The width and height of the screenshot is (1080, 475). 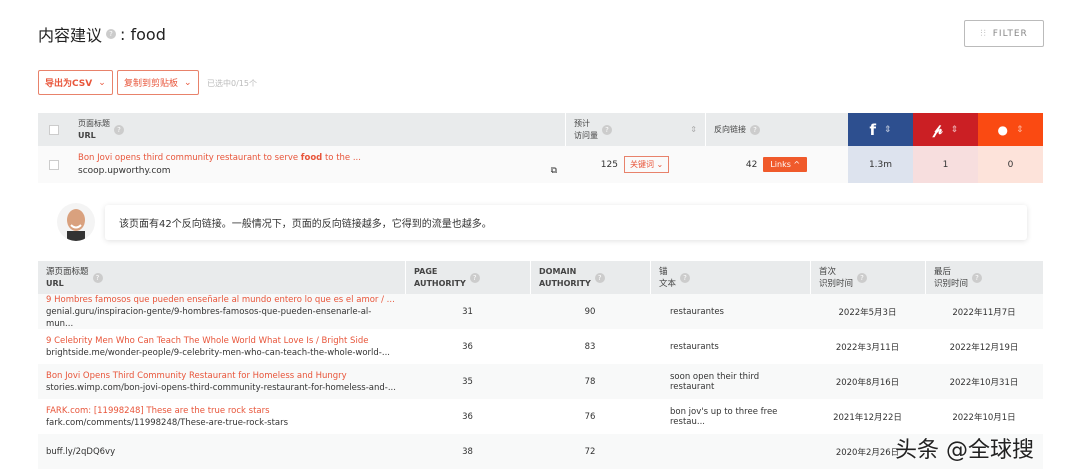 I want to click on select-all-checkbox, so click(x=54, y=129).